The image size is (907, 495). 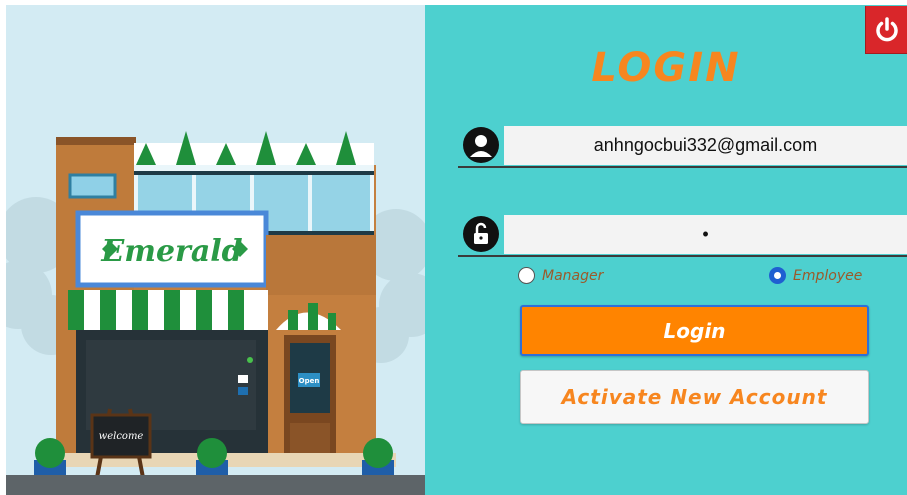 What do you see at coordinates (682, 167) in the screenshot?
I see `email-underline` at bounding box center [682, 167].